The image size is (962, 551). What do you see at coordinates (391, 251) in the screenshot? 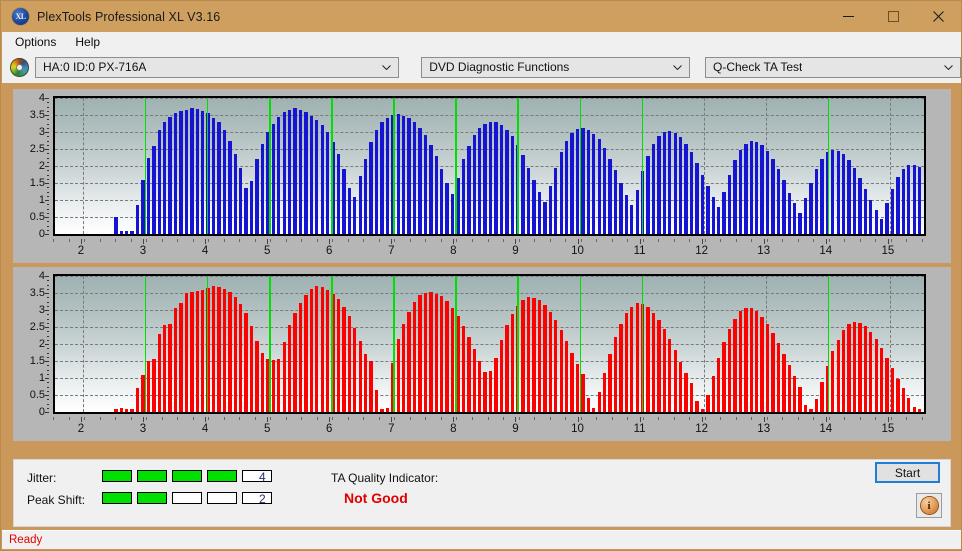
I see `x-tick-label: 7` at bounding box center [391, 251].